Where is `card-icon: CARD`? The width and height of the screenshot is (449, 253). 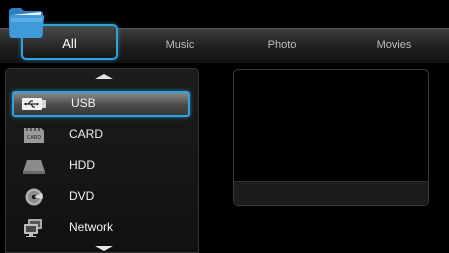
card-icon: CARD is located at coordinates (34, 135).